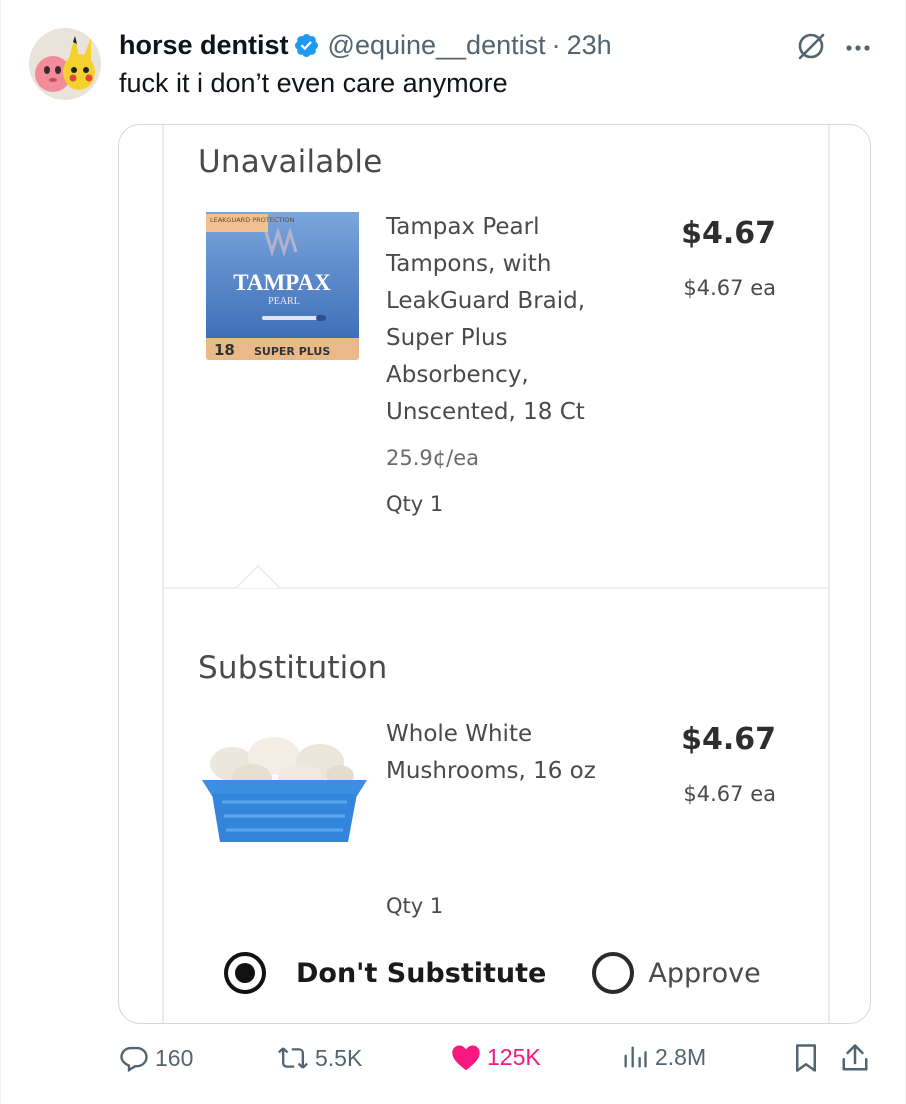 Image resolution: width=906 pixels, height=1104 pixels. Describe the element at coordinates (729, 794) in the screenshot. I see `substitution-price-each: $4.67 ea` at that location.